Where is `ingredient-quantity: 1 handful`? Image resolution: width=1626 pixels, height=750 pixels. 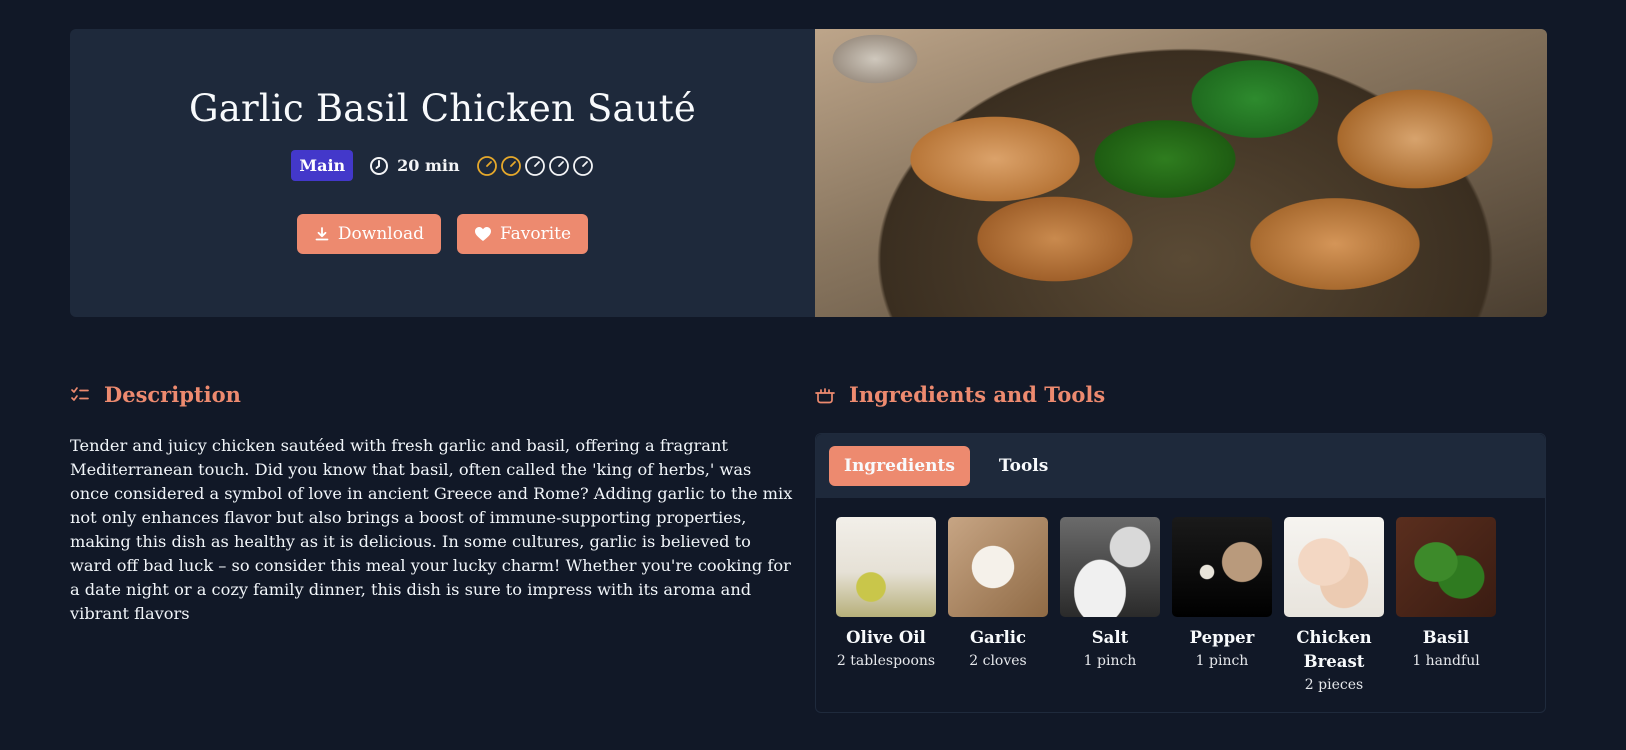
ingredient-quantity: 1 handful is located at coordinates (1446, 661).